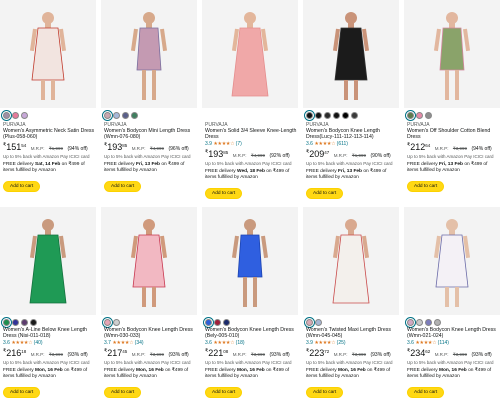 The height and width of the screenshot is (413, 500). What do you see at coordinates (352, 353) in the screenshot?
I see `price-line: ₹22372 M.R.P: ₹3,999 (93% off)` at bounding box center [352, 353].